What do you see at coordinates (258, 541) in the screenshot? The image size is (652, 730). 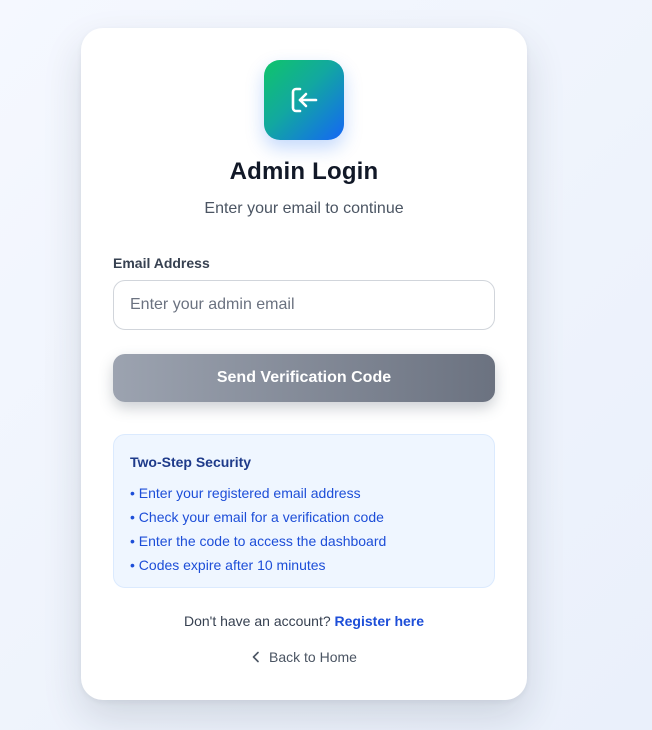 I see `info-item: • Enter the code to access the dashboard` at bounding box center [258, 541].